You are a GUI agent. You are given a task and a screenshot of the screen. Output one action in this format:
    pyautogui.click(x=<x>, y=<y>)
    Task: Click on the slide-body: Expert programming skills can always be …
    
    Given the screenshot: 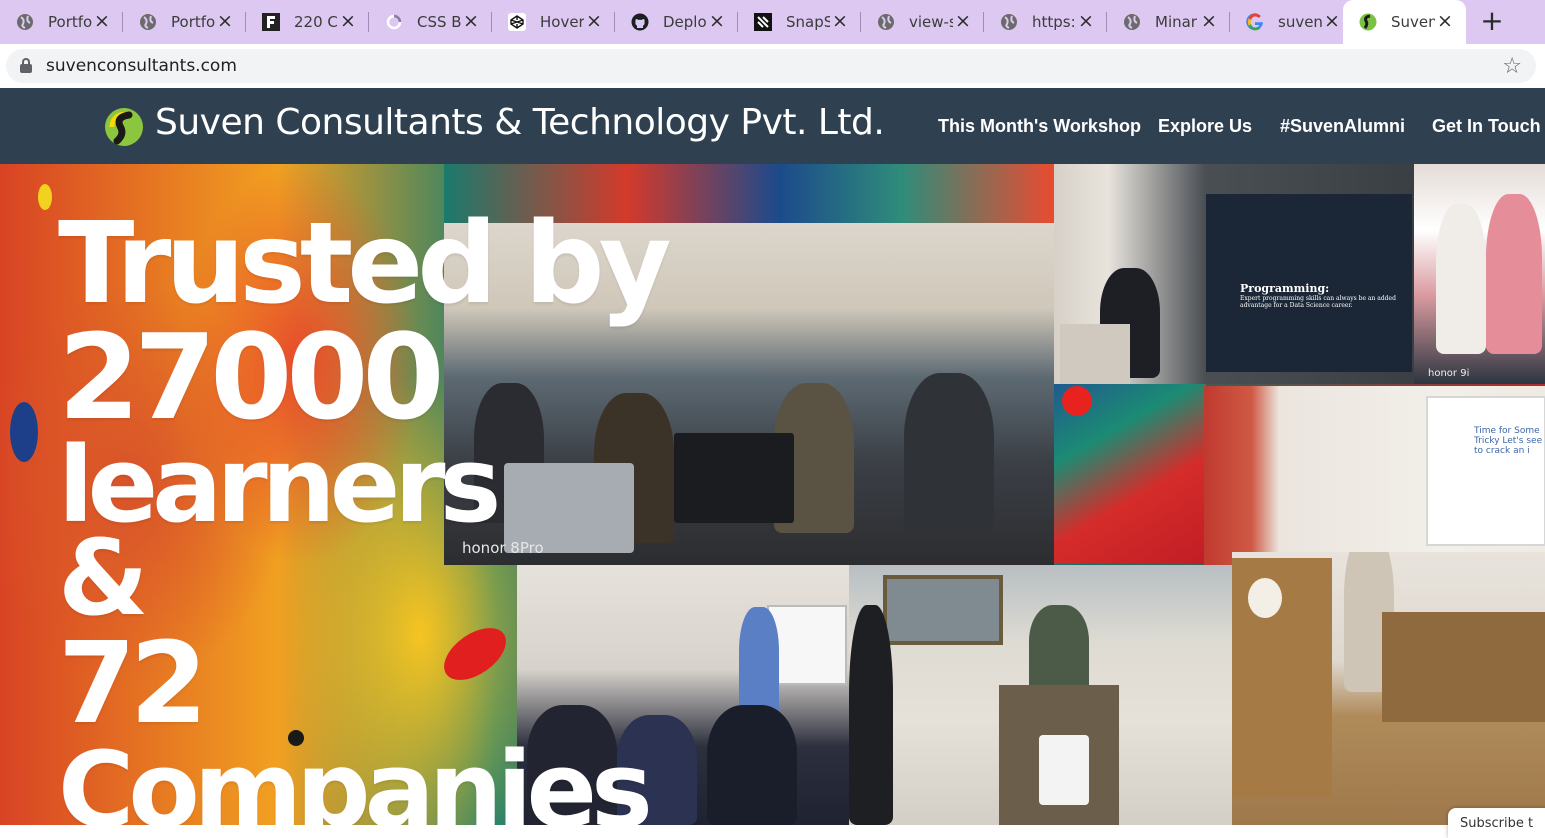 What is the action you would take?
    pyautogui.click(x=1318, y=302)
    